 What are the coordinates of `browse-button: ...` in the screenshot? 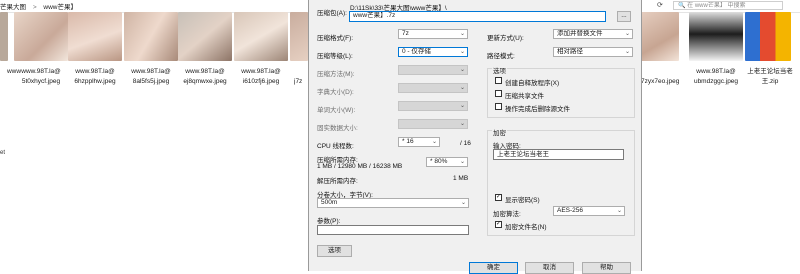 It's located at (624, 16).